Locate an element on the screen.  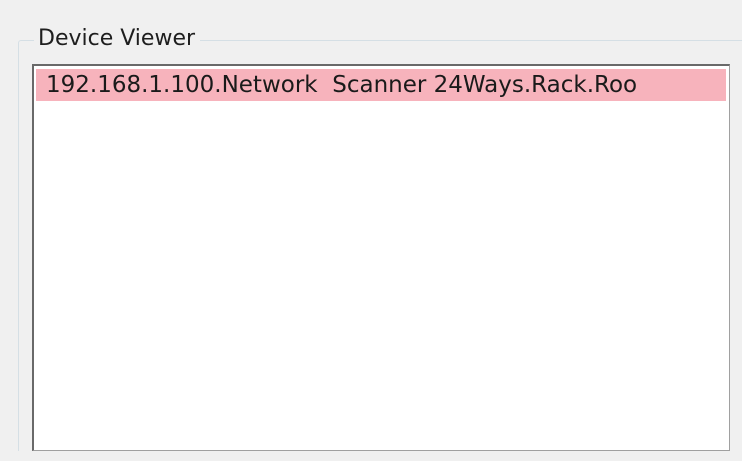
bottom-strip is located at coordinates (371, 456).